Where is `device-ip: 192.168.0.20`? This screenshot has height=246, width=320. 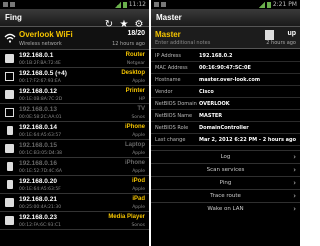
device-ip: 192.168.0.20 is located at coordinates (38, 181).